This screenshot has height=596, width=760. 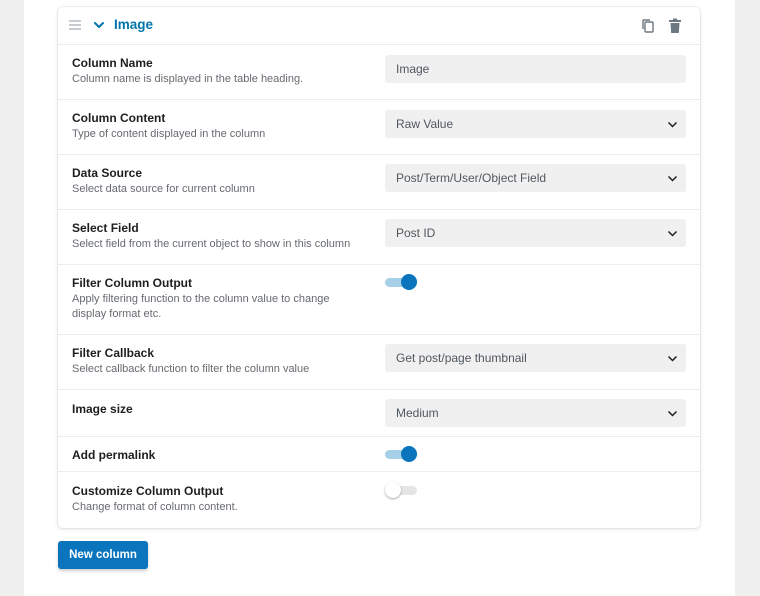 I want to click on column-content-label: Column Content, so click(x=119, y=118).